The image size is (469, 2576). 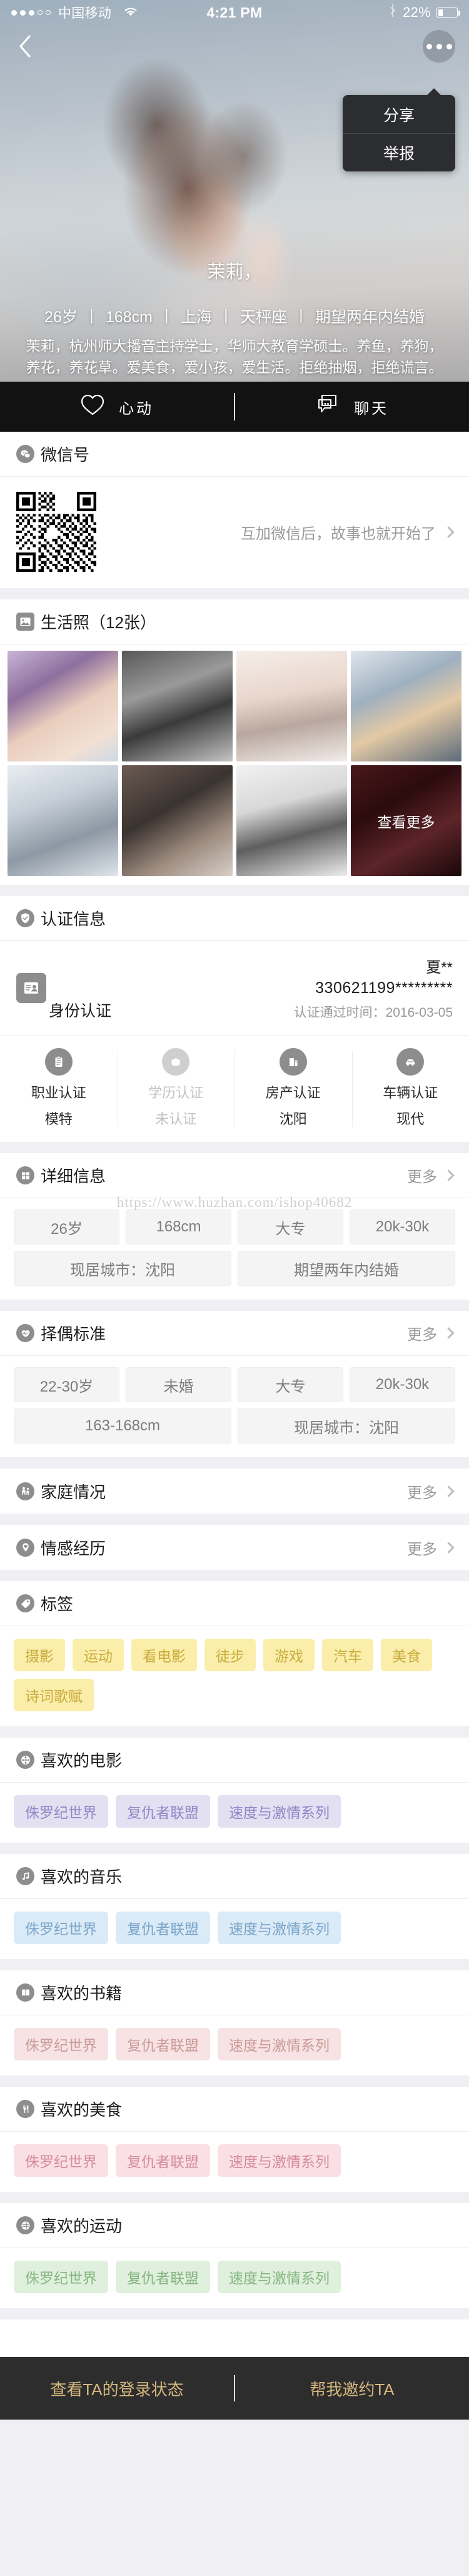 What do you see at coordinates (136, 409) in the screenshot?
I see `like-label: 心动` at bounding box center [136, 409].